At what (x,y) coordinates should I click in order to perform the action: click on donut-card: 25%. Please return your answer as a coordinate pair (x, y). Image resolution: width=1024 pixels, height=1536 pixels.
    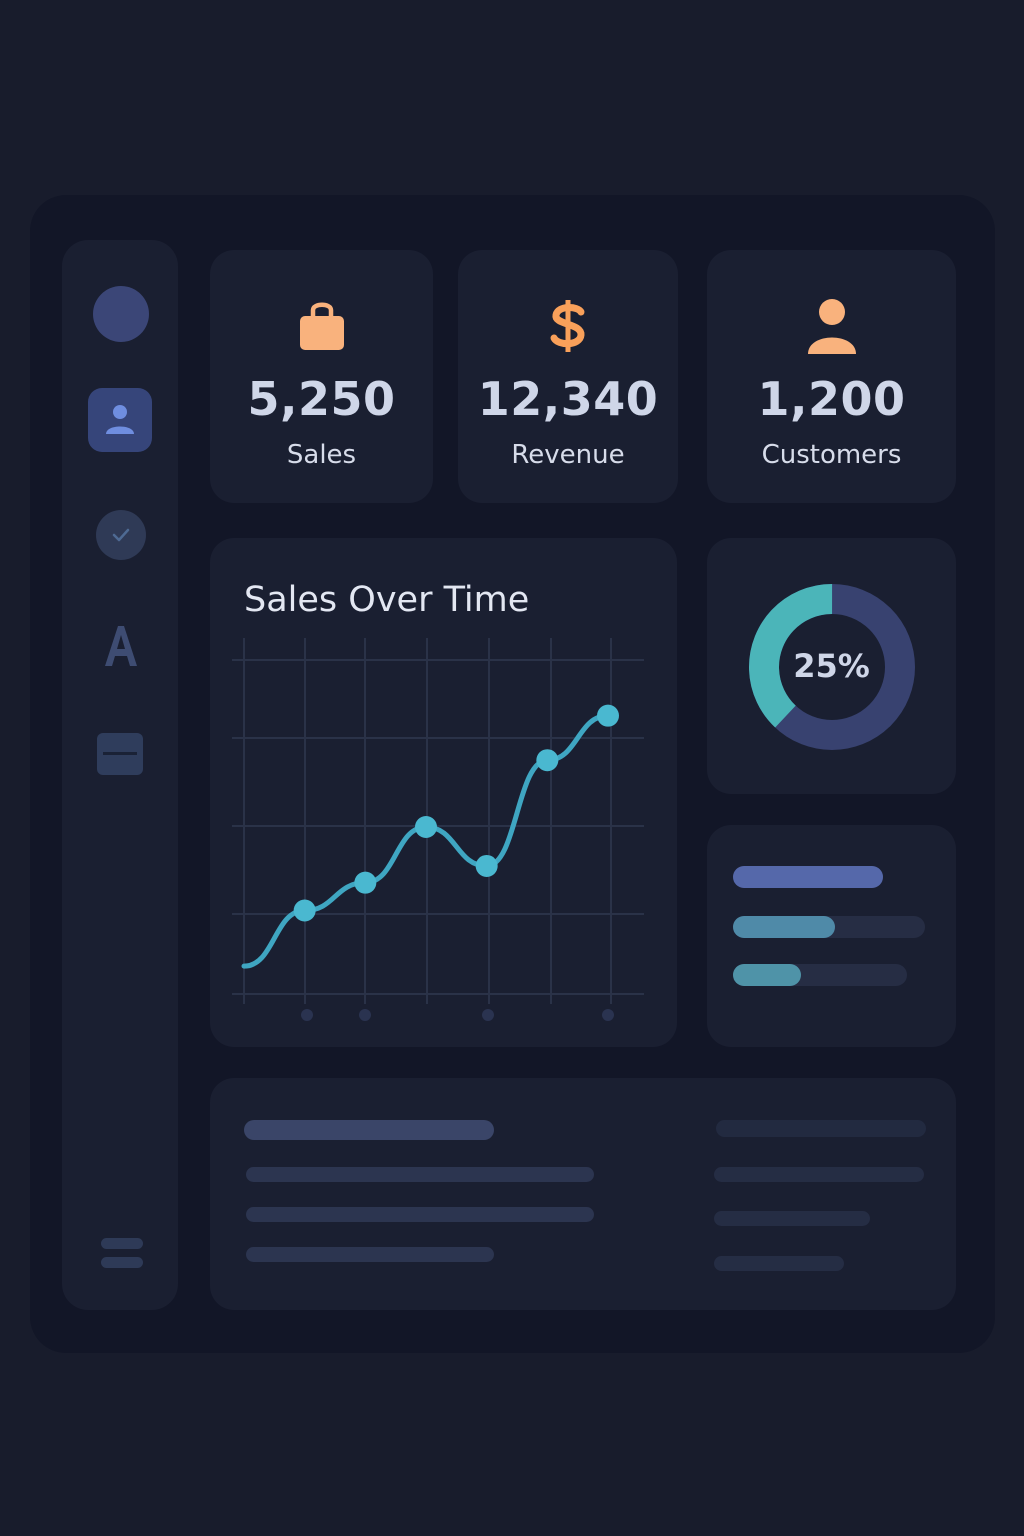
    Looking at the image, I should click on (831, 666).